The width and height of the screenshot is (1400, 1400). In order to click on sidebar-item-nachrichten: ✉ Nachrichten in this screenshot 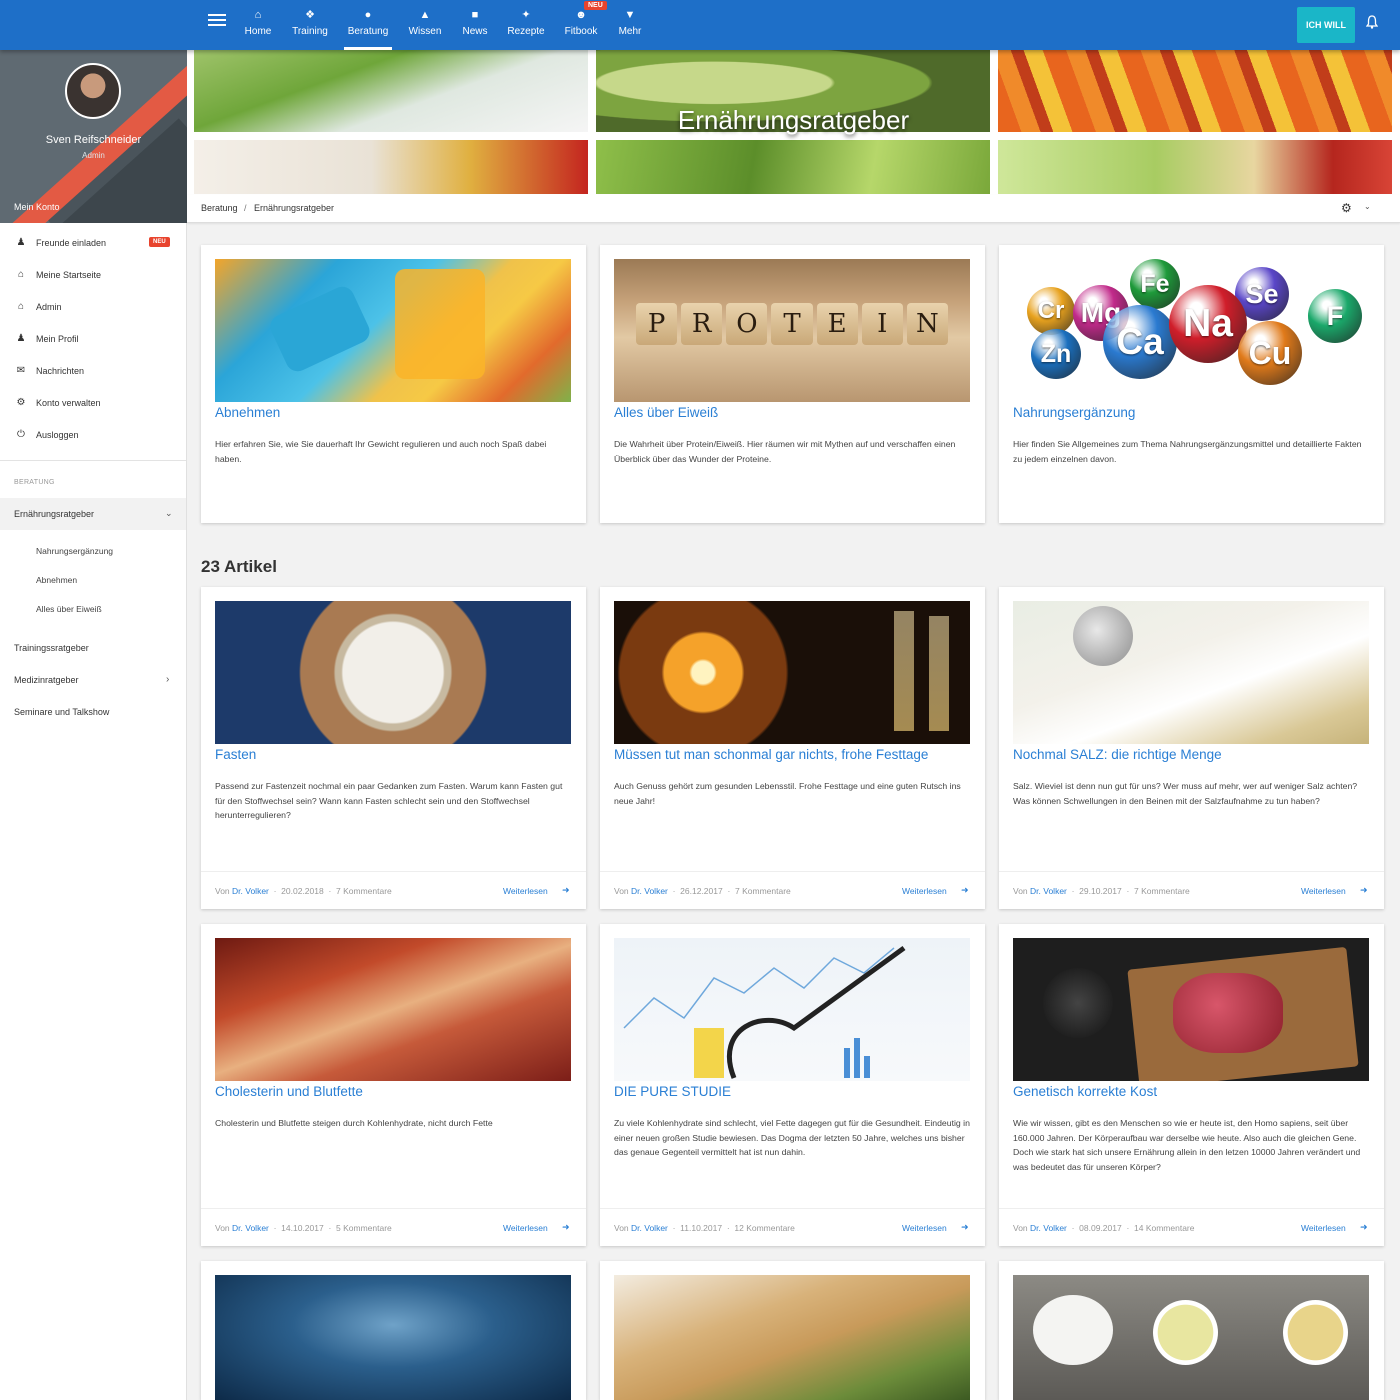, I will do `click(93, 372)`.